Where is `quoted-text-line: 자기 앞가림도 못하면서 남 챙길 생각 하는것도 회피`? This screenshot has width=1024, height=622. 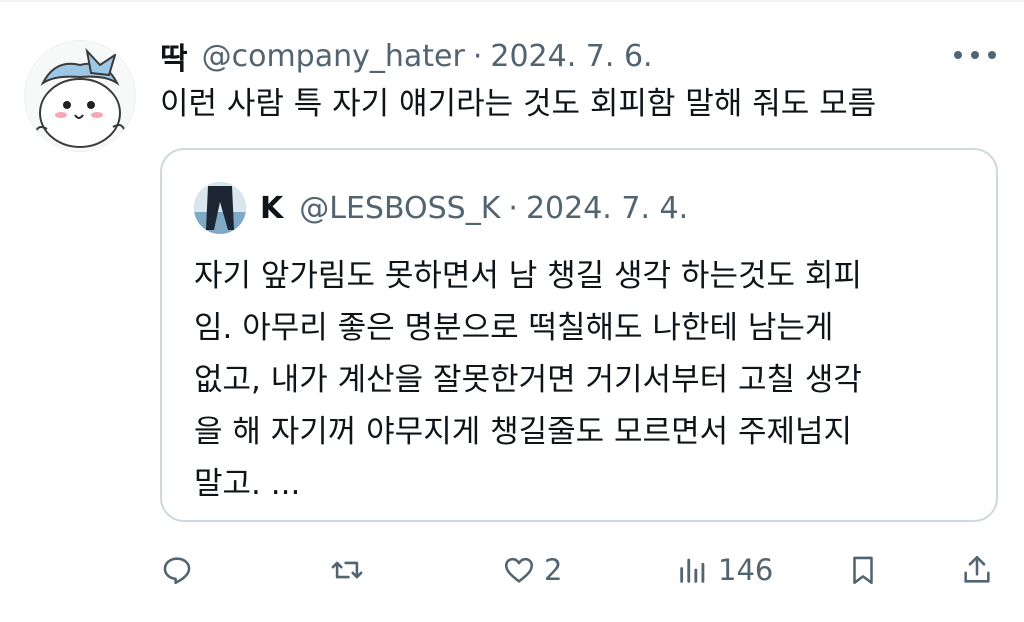
quoted-text-line: 자기 앞가림도 못하면서 남 챙길 생각 하는것도 회피 is located at coordinates (528, 276).